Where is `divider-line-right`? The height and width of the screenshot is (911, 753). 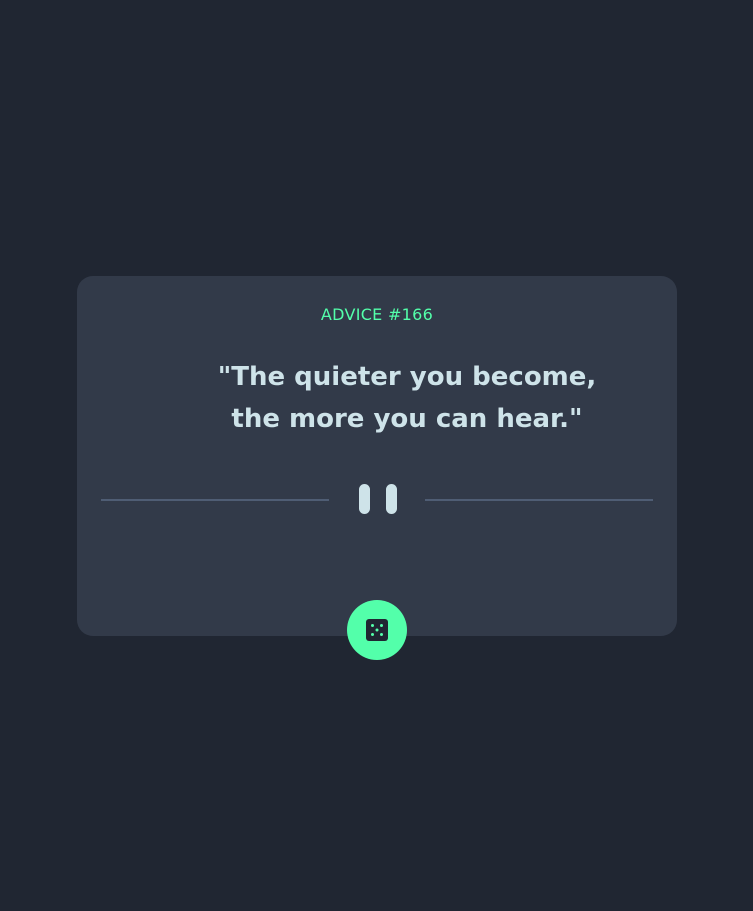
divider-line-right is located at coordinates (539, 500).